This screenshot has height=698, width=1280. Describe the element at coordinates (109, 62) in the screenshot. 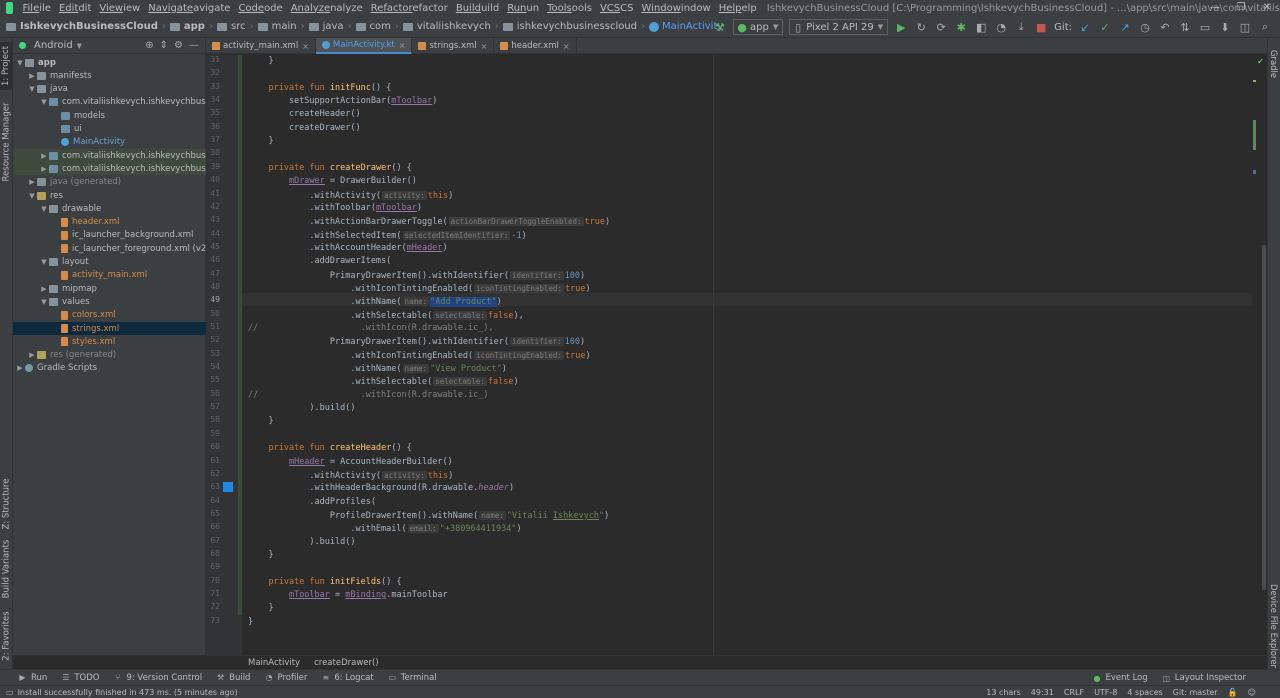

I see `tree-item: ▼ app` at that location.